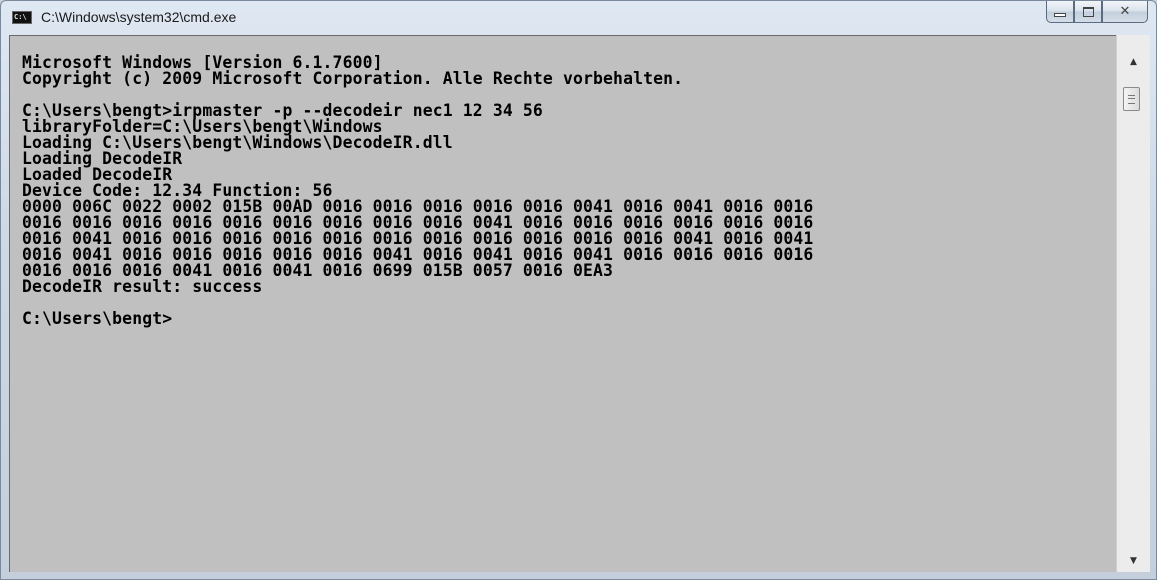  Describe the element at coordinates (139, 17) in the screenshot. I see `window-title: C:\Windows\system32\cmd.exe` at that location.